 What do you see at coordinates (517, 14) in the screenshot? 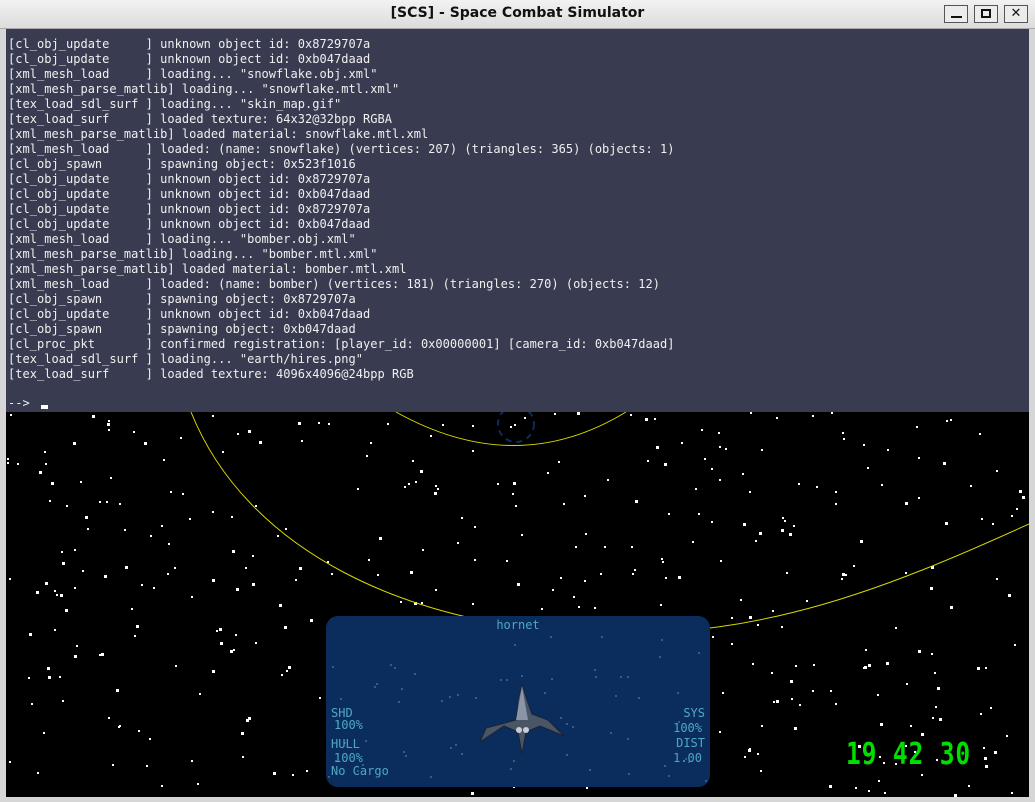
I see `title-bar: [SCS] - Space Combat Simulator ✕` at bounding box center [517, 14].